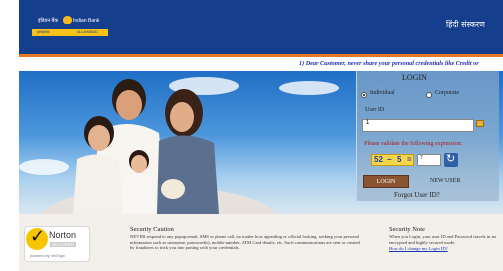 The width and height of the screenshot is (503, 271). I want to click on captcha-operator: −, so click(389, 159).